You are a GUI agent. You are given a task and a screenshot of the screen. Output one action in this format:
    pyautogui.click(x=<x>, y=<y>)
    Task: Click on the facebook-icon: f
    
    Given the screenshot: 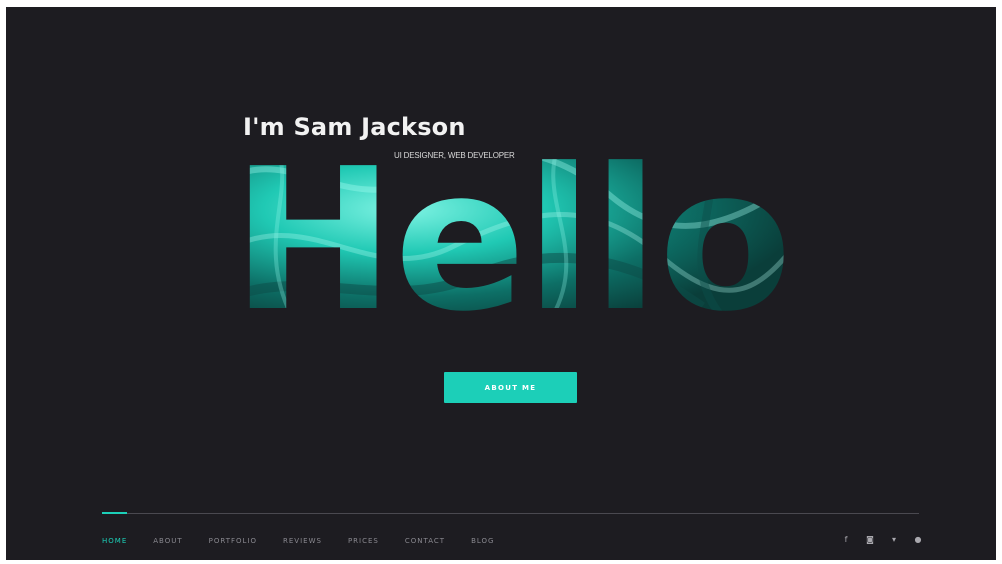 What is the action you would take?
    pyautogui.click(x=846, y=539)
    